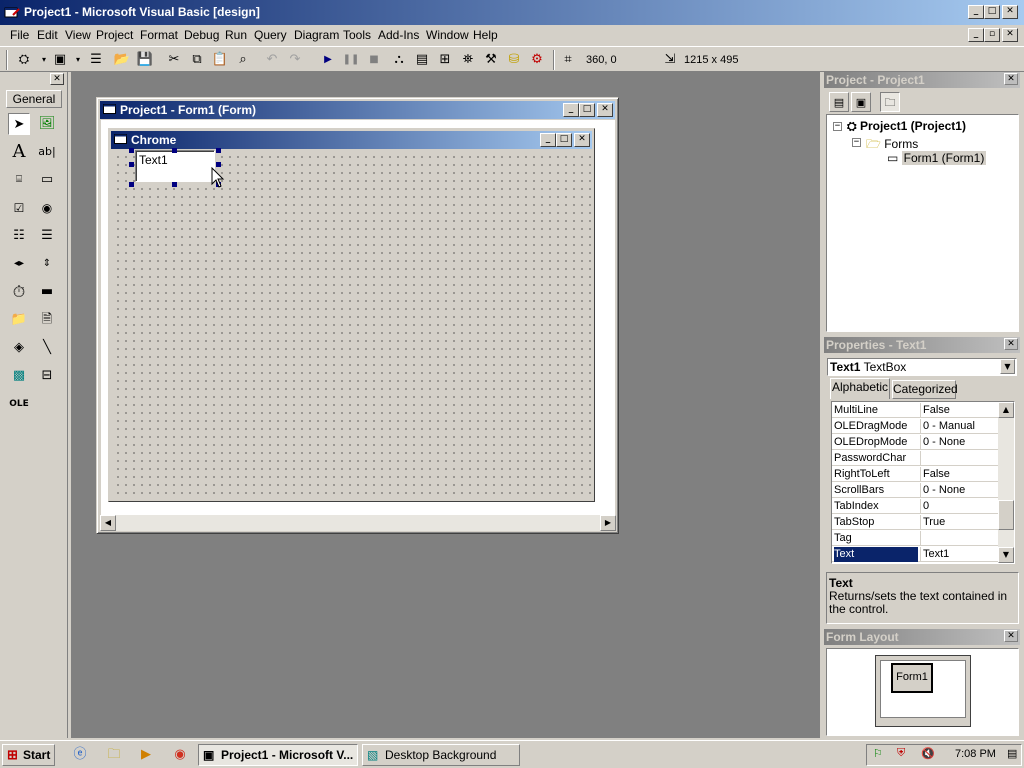 This screenshot has width=1024, height=768. What do you see at coordinates (1010, 35) in the screenshot?
I see `mdi-close-button: ✕` at bounding box center [1010, 35].